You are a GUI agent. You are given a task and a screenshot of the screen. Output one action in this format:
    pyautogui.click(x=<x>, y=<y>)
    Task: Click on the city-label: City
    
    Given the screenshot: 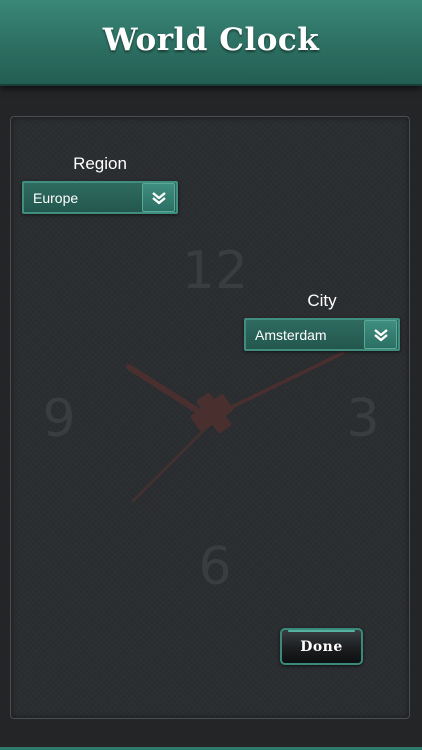 What is the action you would take?
    pyautogui.click(x=322, y=300)
    